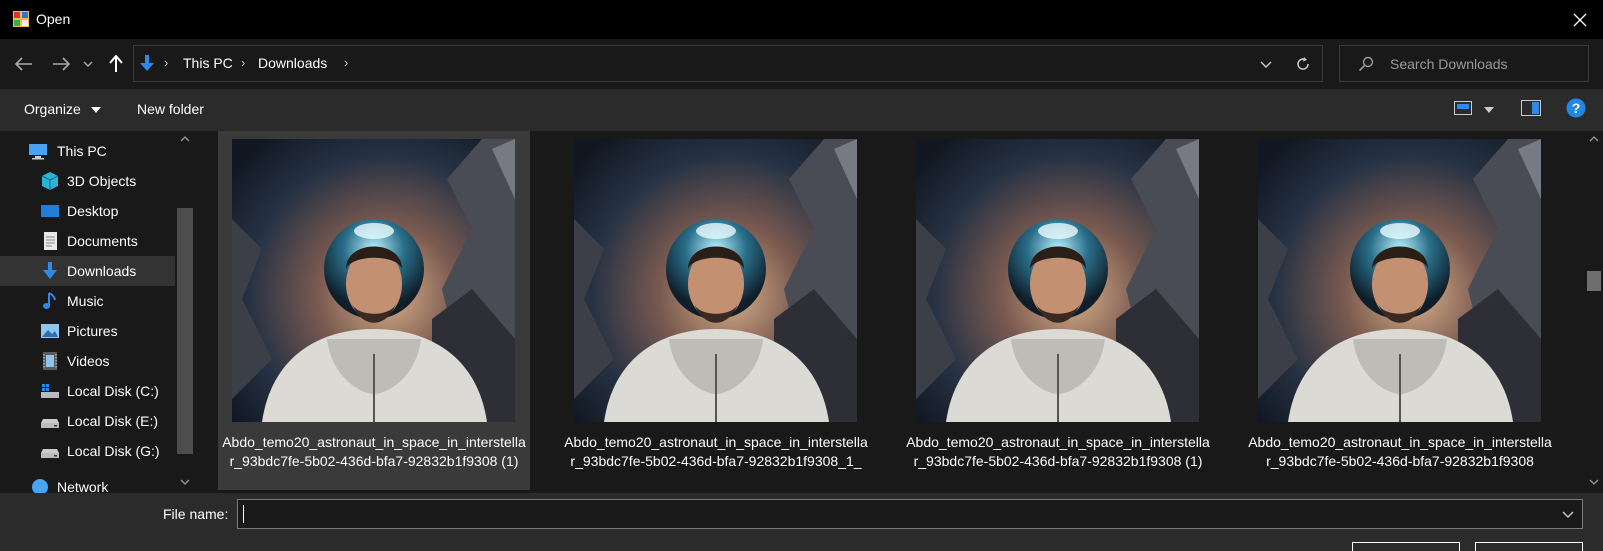  I want to click on nav-label: Local Disk (C:), so click(113, 391).